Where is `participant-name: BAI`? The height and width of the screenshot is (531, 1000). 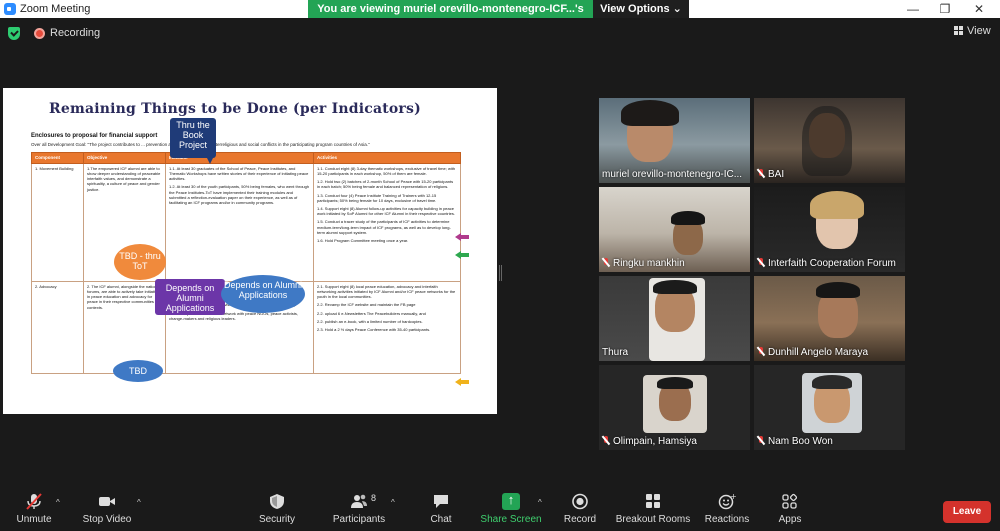
participant-name: BAI is located at coordinates (770, 174).